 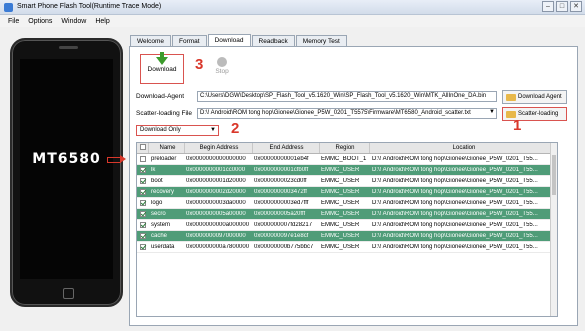 I want to click on col-region: Region, so click(x=345, y=148).